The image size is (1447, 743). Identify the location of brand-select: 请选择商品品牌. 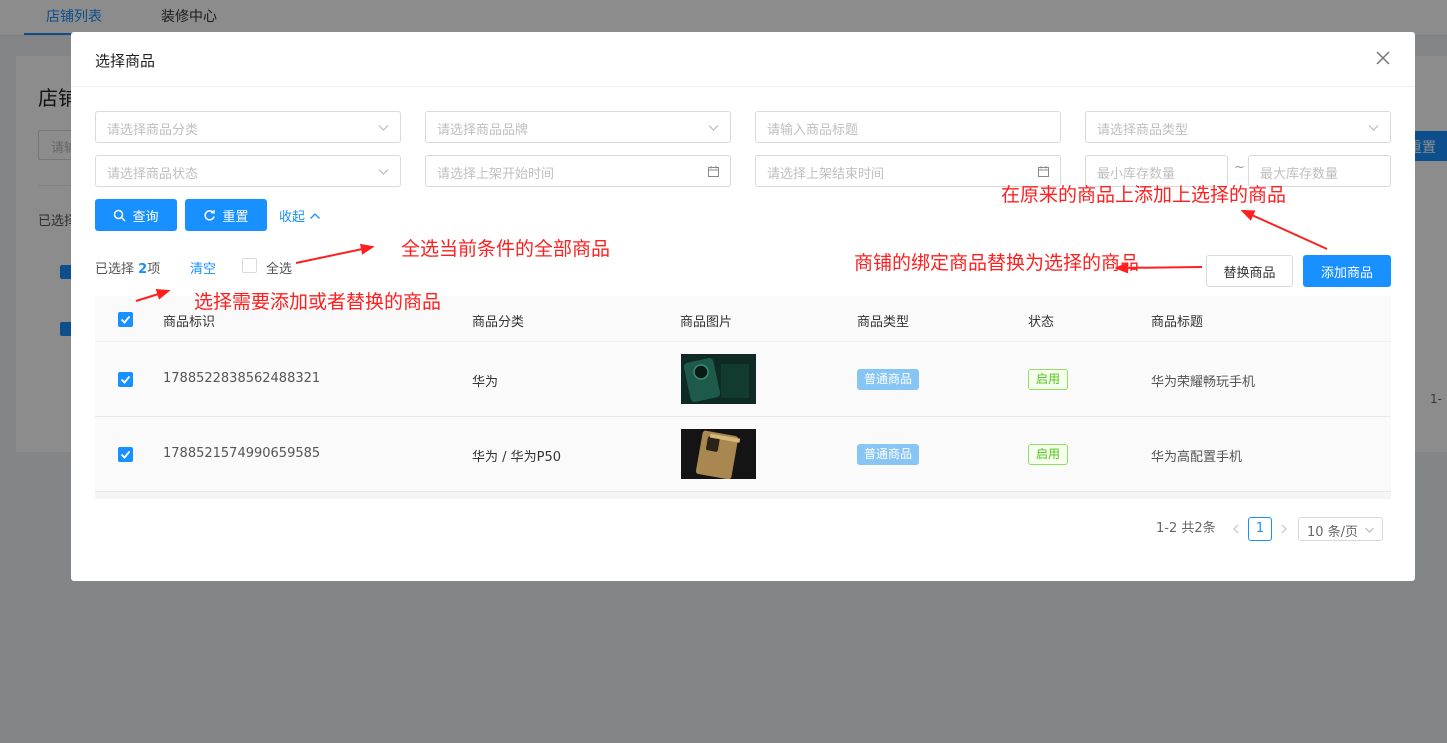
(578, 127).